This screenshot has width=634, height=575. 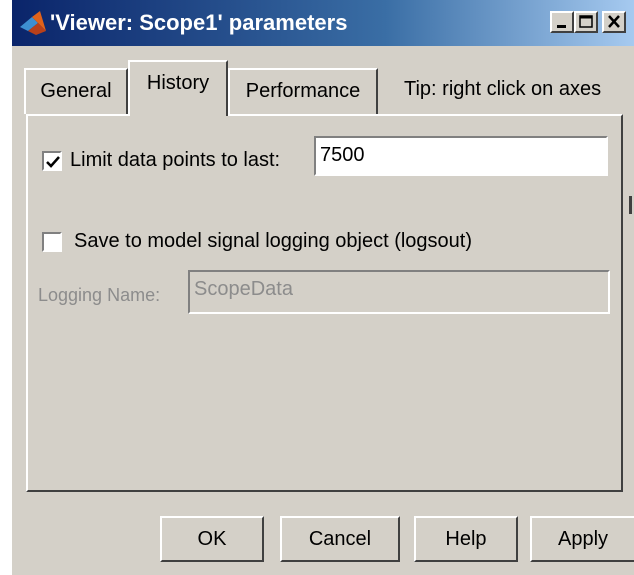 What do you see at coordinates (503, 89) in the screenshot?
I see `tip-text: Tip: right click on axes` at bounding box center [503, 89].